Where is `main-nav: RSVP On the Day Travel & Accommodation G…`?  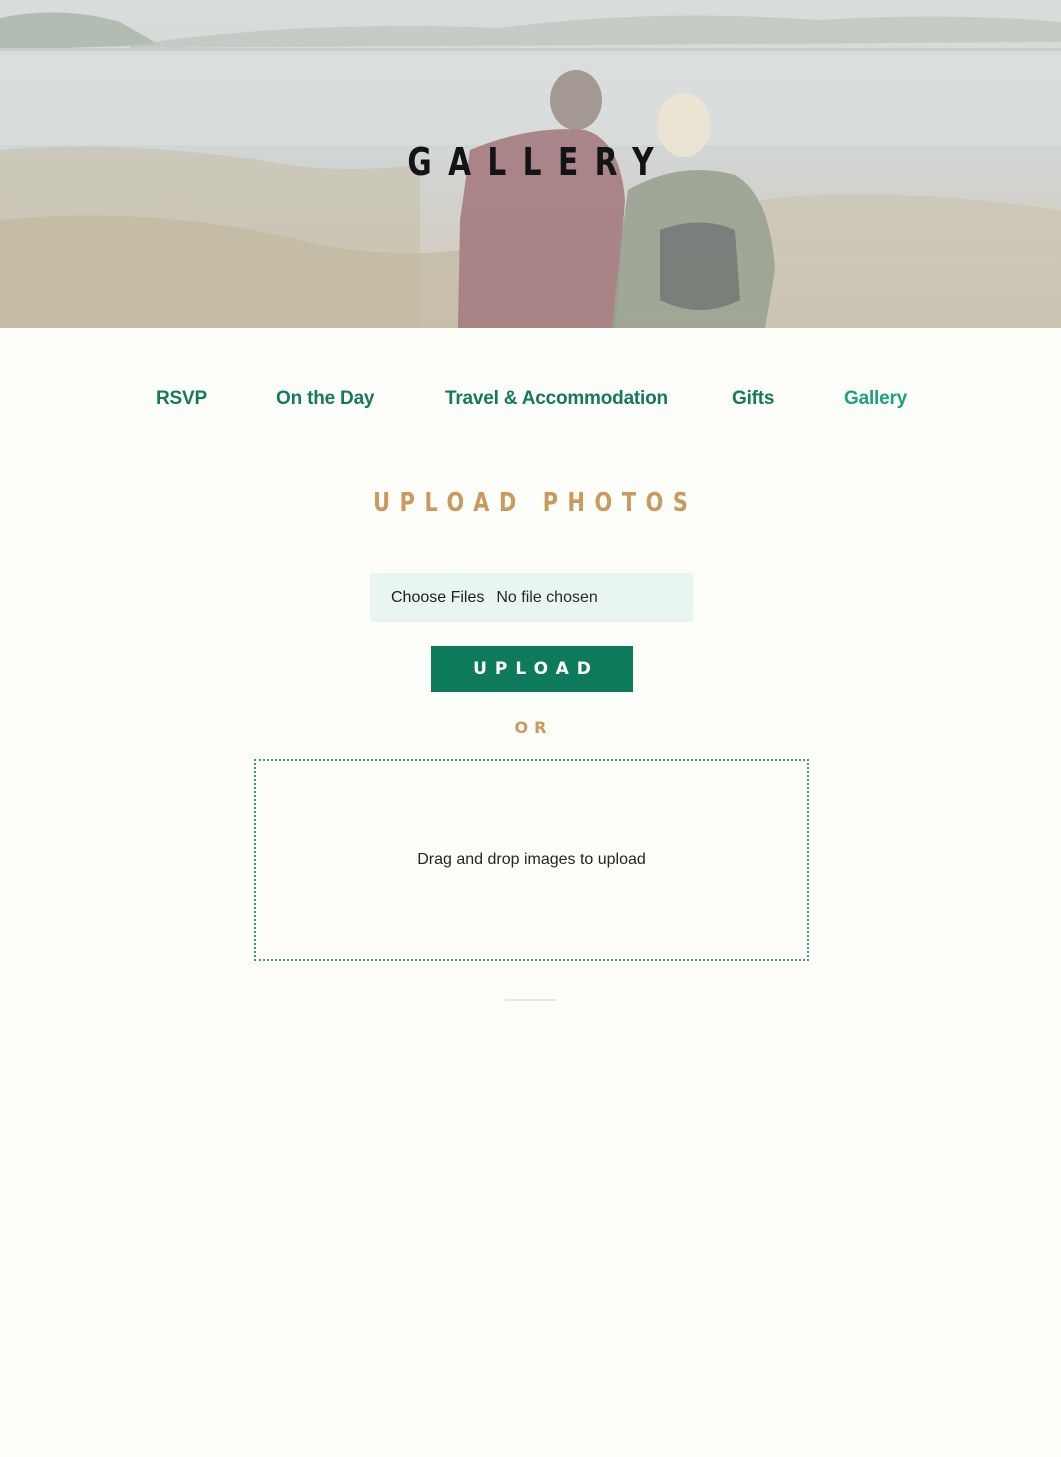 main-nav: RSVP On the Day Travel & Accommodation G… is located at coordinates (530, 403).